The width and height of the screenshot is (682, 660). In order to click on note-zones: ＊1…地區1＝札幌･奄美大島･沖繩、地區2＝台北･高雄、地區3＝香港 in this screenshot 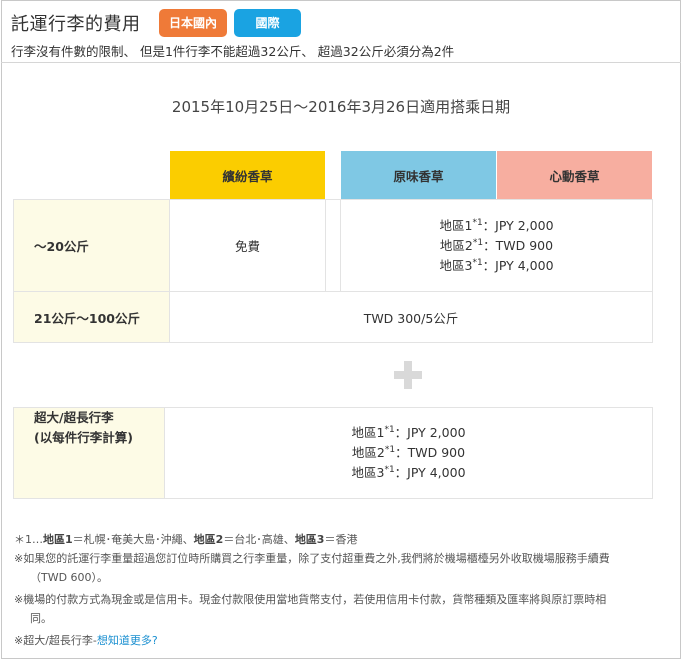, I will do `click(186, 539)`.